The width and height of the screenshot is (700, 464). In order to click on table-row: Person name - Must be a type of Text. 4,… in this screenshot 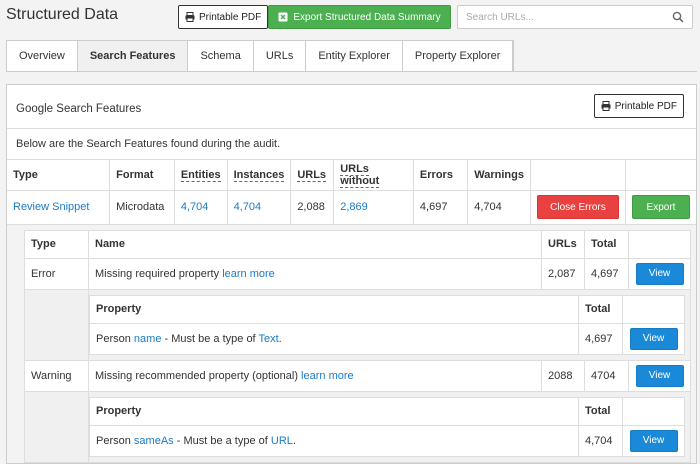, I will do `click(387, 339)`.